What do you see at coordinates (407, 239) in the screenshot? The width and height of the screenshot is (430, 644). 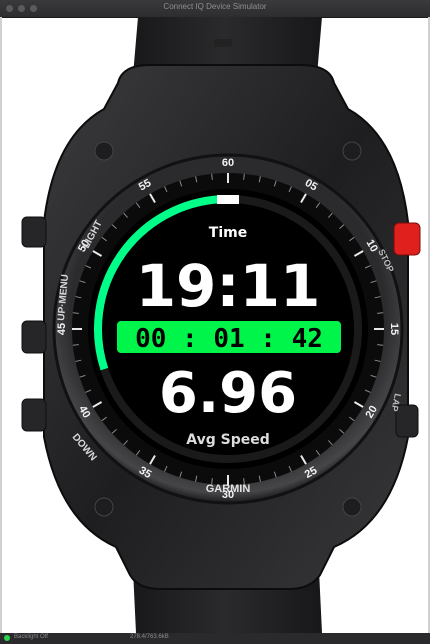 I see `start-stop-hardware-button` at bounding box center [407, 239].